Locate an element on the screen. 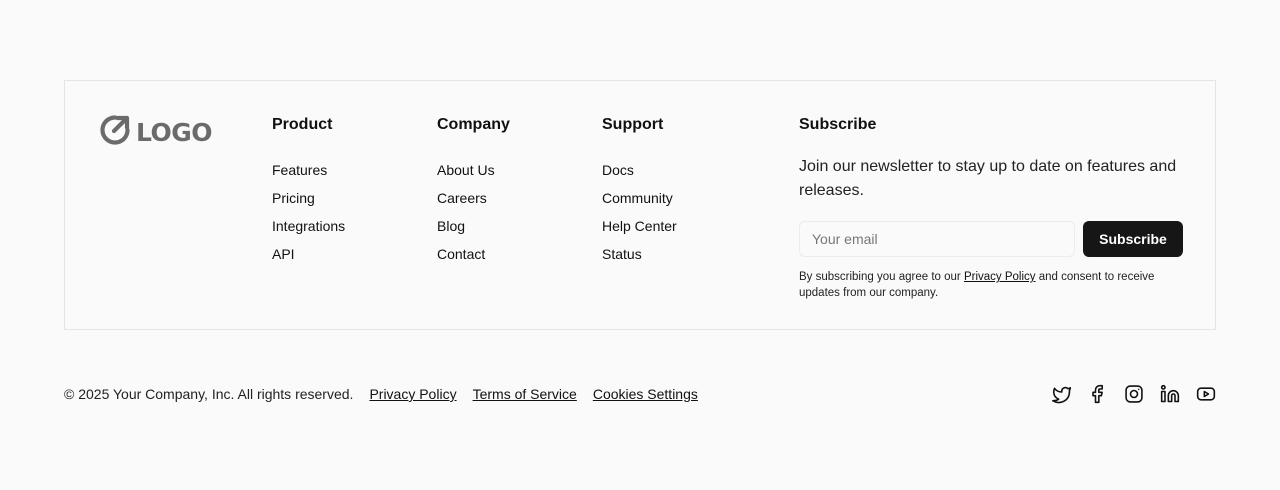 This screenshot has width=1280, height=490. instagram-icon is located at coordinates (1134, 394).